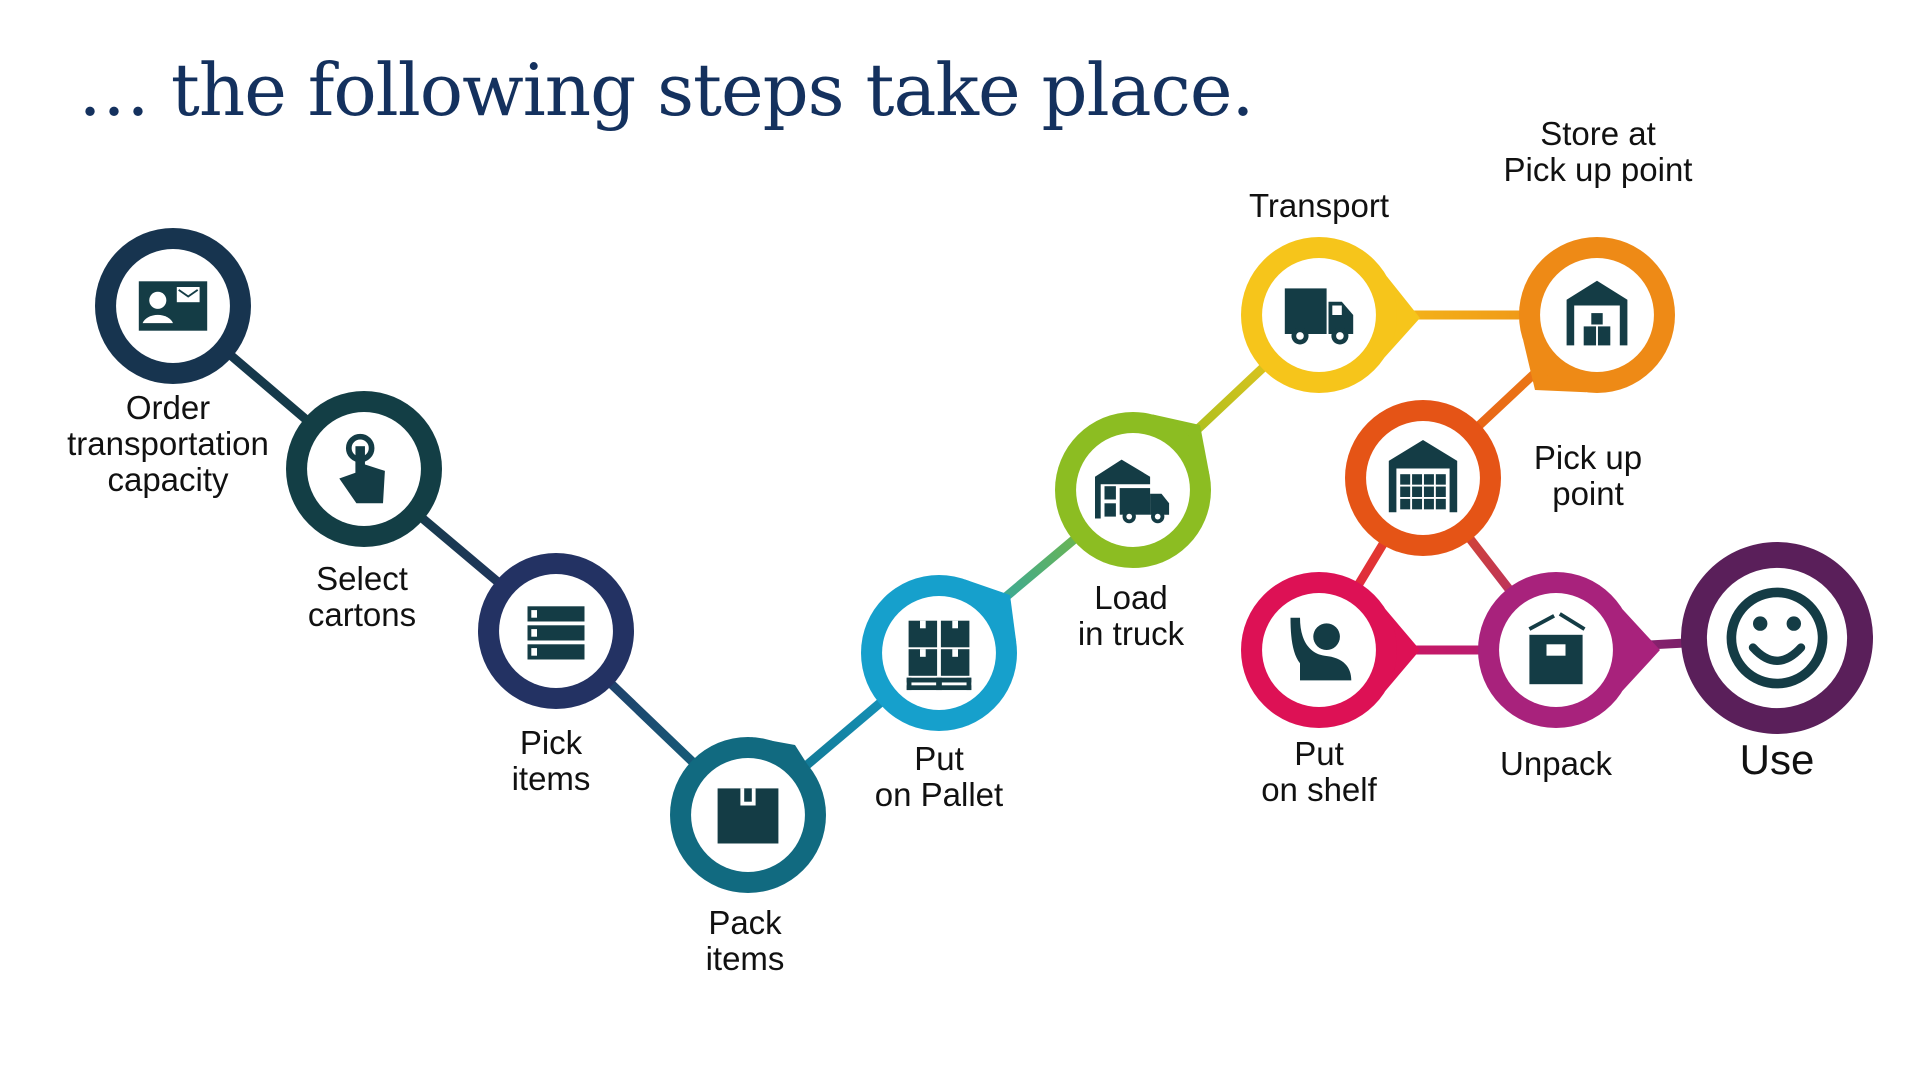 This screenshot has width=1920, height=1080. I want to click on step-node-pallet, so click(939, 653).